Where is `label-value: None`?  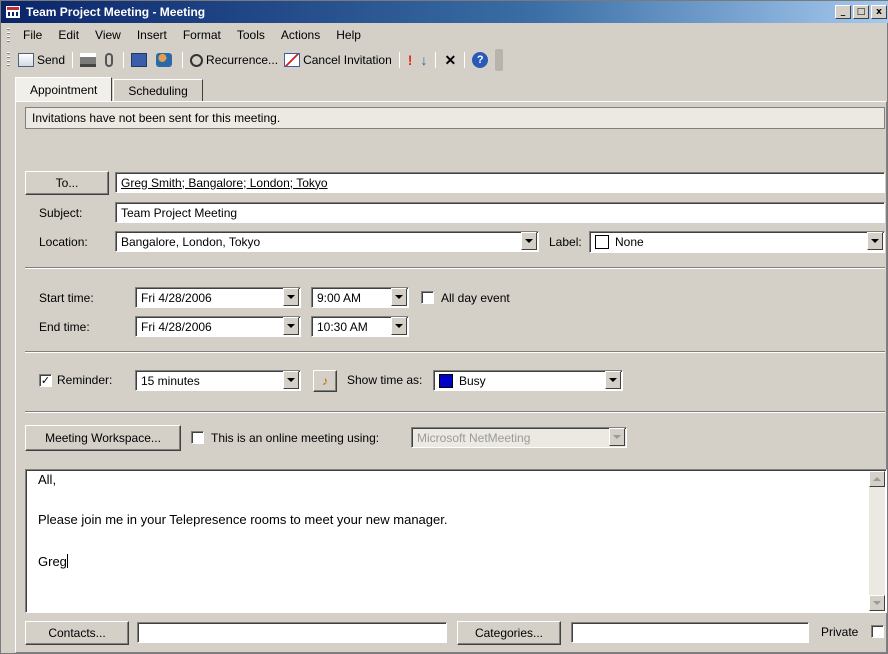 label-value: None is located at coordinates (629, 242).